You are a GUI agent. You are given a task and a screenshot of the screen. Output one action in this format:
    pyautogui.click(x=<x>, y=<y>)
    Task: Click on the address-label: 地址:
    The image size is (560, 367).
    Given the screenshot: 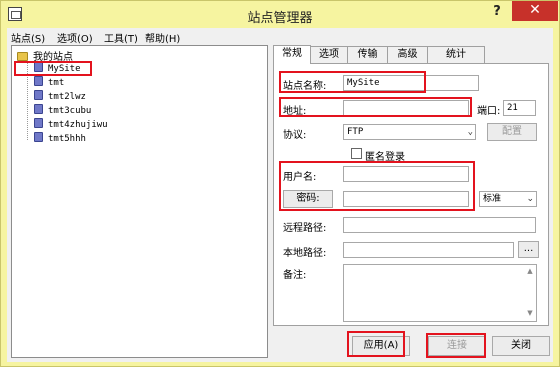 What is the action you would take?
    pyautogui.click(x=295, y=111)
    